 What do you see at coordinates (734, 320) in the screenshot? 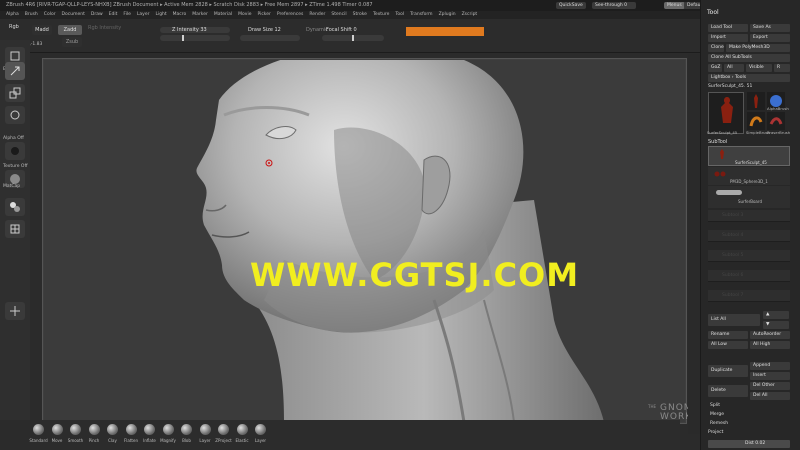
I see `list-all-button: List All` at bounding box center [734, 320].